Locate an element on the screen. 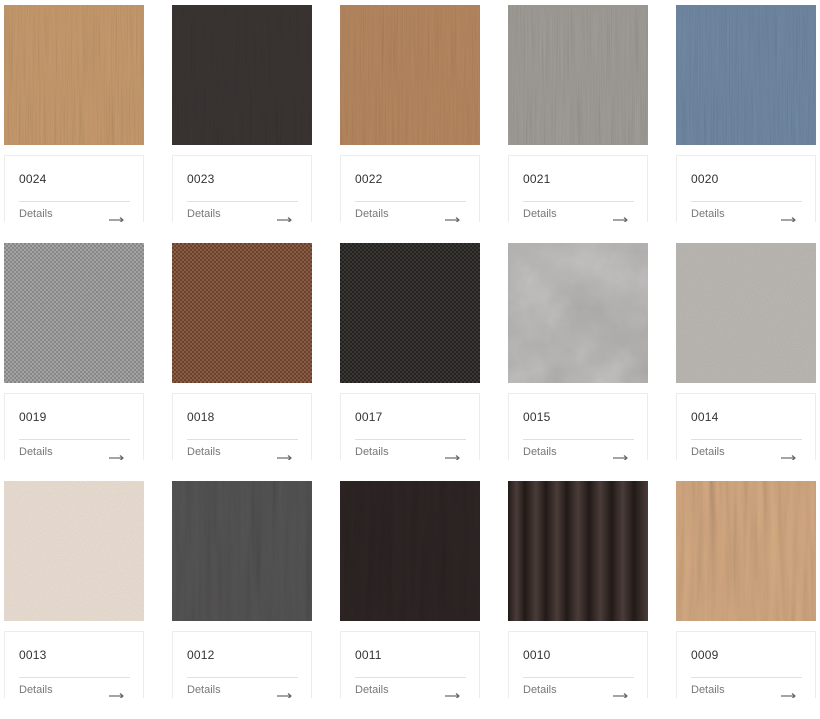 Image resolution: width=820 pixels, height=719 pixels. card-info: 0010 Details is located at coordinates (578, 664).